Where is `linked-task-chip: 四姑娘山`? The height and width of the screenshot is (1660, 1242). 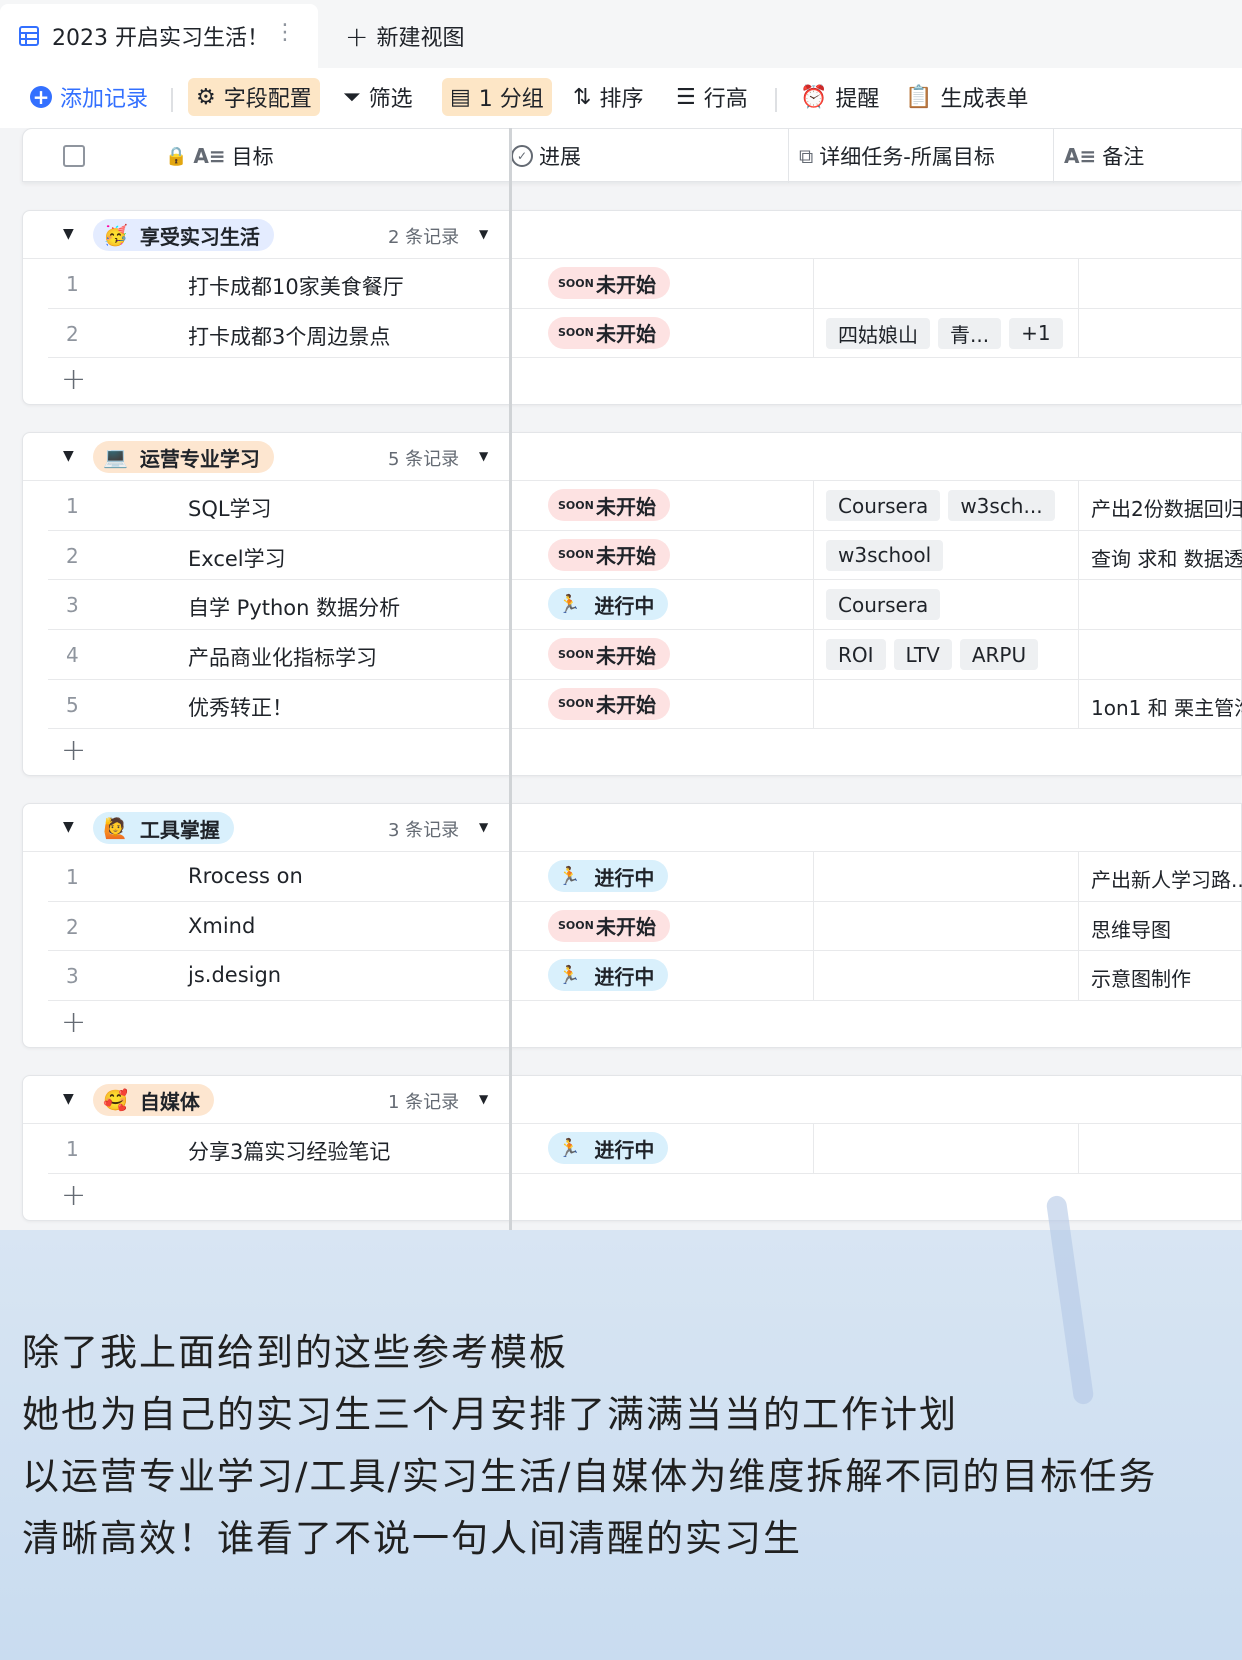 linked-task-chip: 四姑娘山 is located at coordinates (878, 333).